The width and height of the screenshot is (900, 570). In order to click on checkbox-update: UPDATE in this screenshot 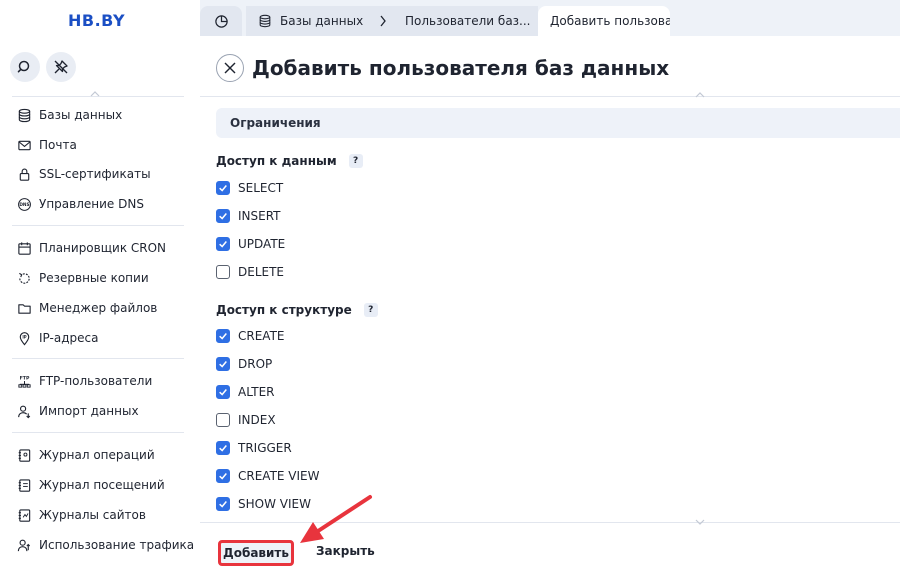, I will do `click(250, 244)`.